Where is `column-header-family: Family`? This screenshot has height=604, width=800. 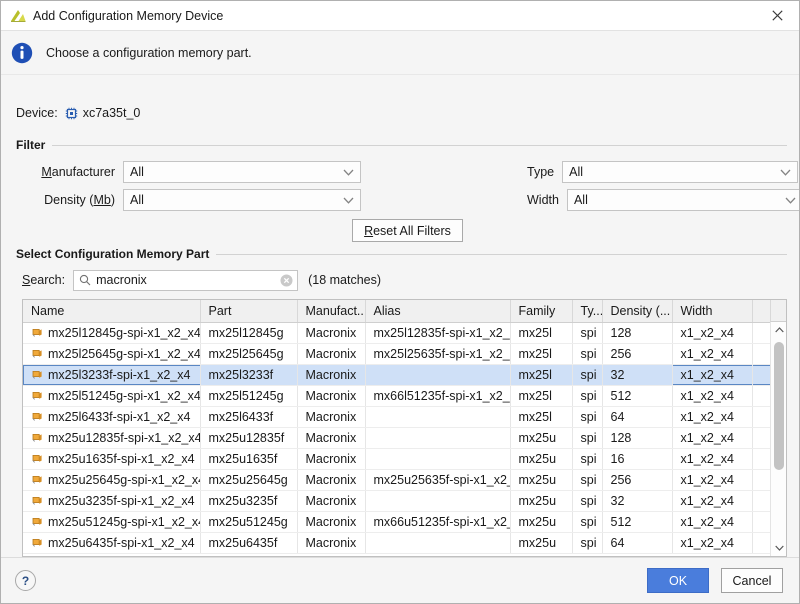 column-header-family: Family is located at coordinates (541, 311).